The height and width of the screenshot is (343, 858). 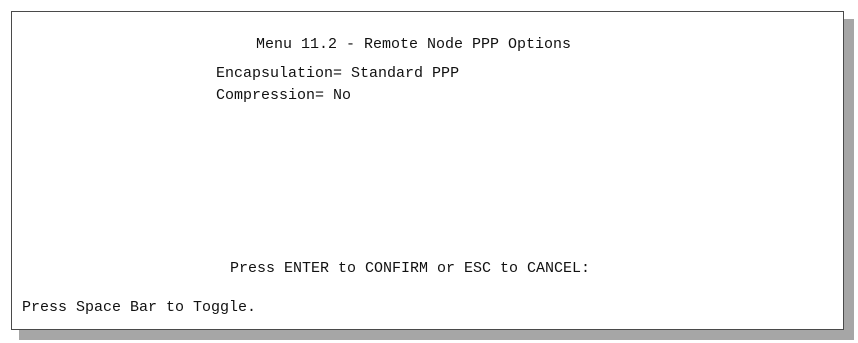 I want to click on menu-title: Menu 11.2 - Remote Node PPP Options, so click(x=414, y=44).